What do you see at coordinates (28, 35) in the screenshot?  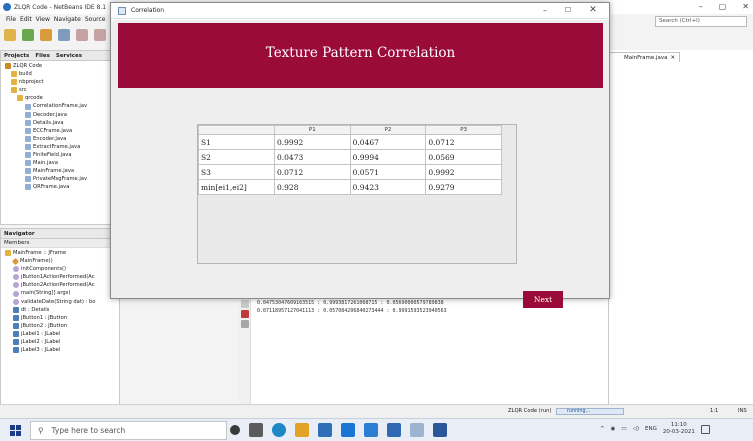 I see `new-project-icon` at bounding box center [28, 35].